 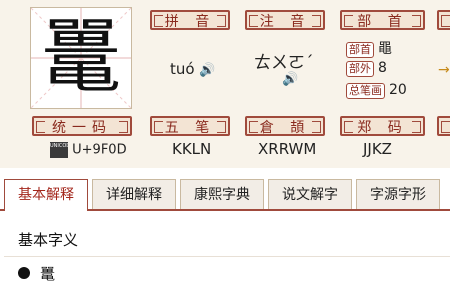 I want to click on pinyin-header: 拼 音, so click(x=190, y=20).